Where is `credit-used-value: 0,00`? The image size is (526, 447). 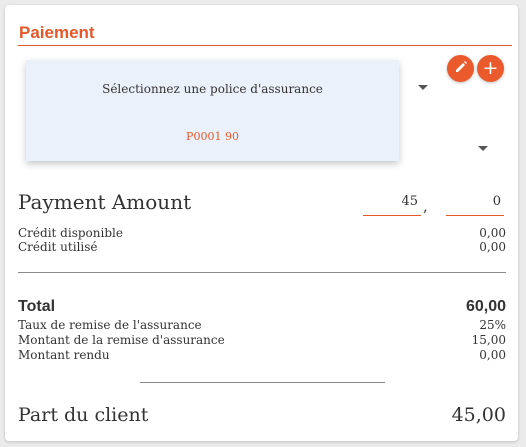
credit-used-value: 0,00 is located at coordinates (492, 247).